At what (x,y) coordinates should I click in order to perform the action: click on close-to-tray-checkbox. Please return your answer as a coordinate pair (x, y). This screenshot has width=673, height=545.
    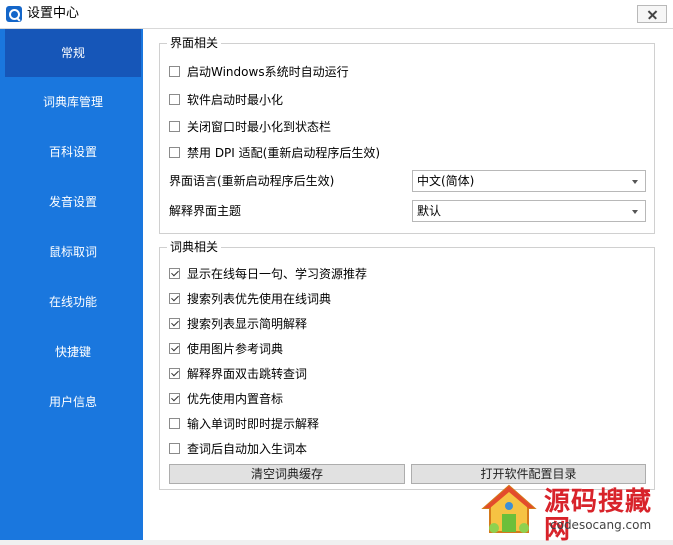
    Looking at the image, I should click on (174, 126).